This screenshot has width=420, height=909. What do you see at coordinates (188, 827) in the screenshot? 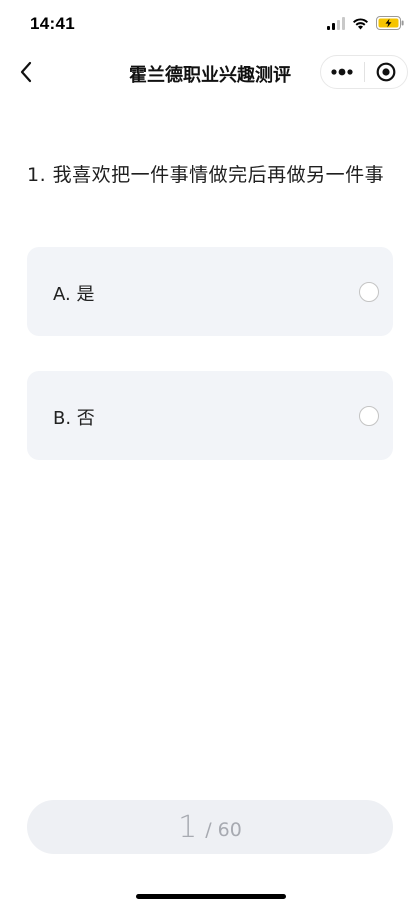
I see `progress-current: 1` at bounding box center [188, 827].